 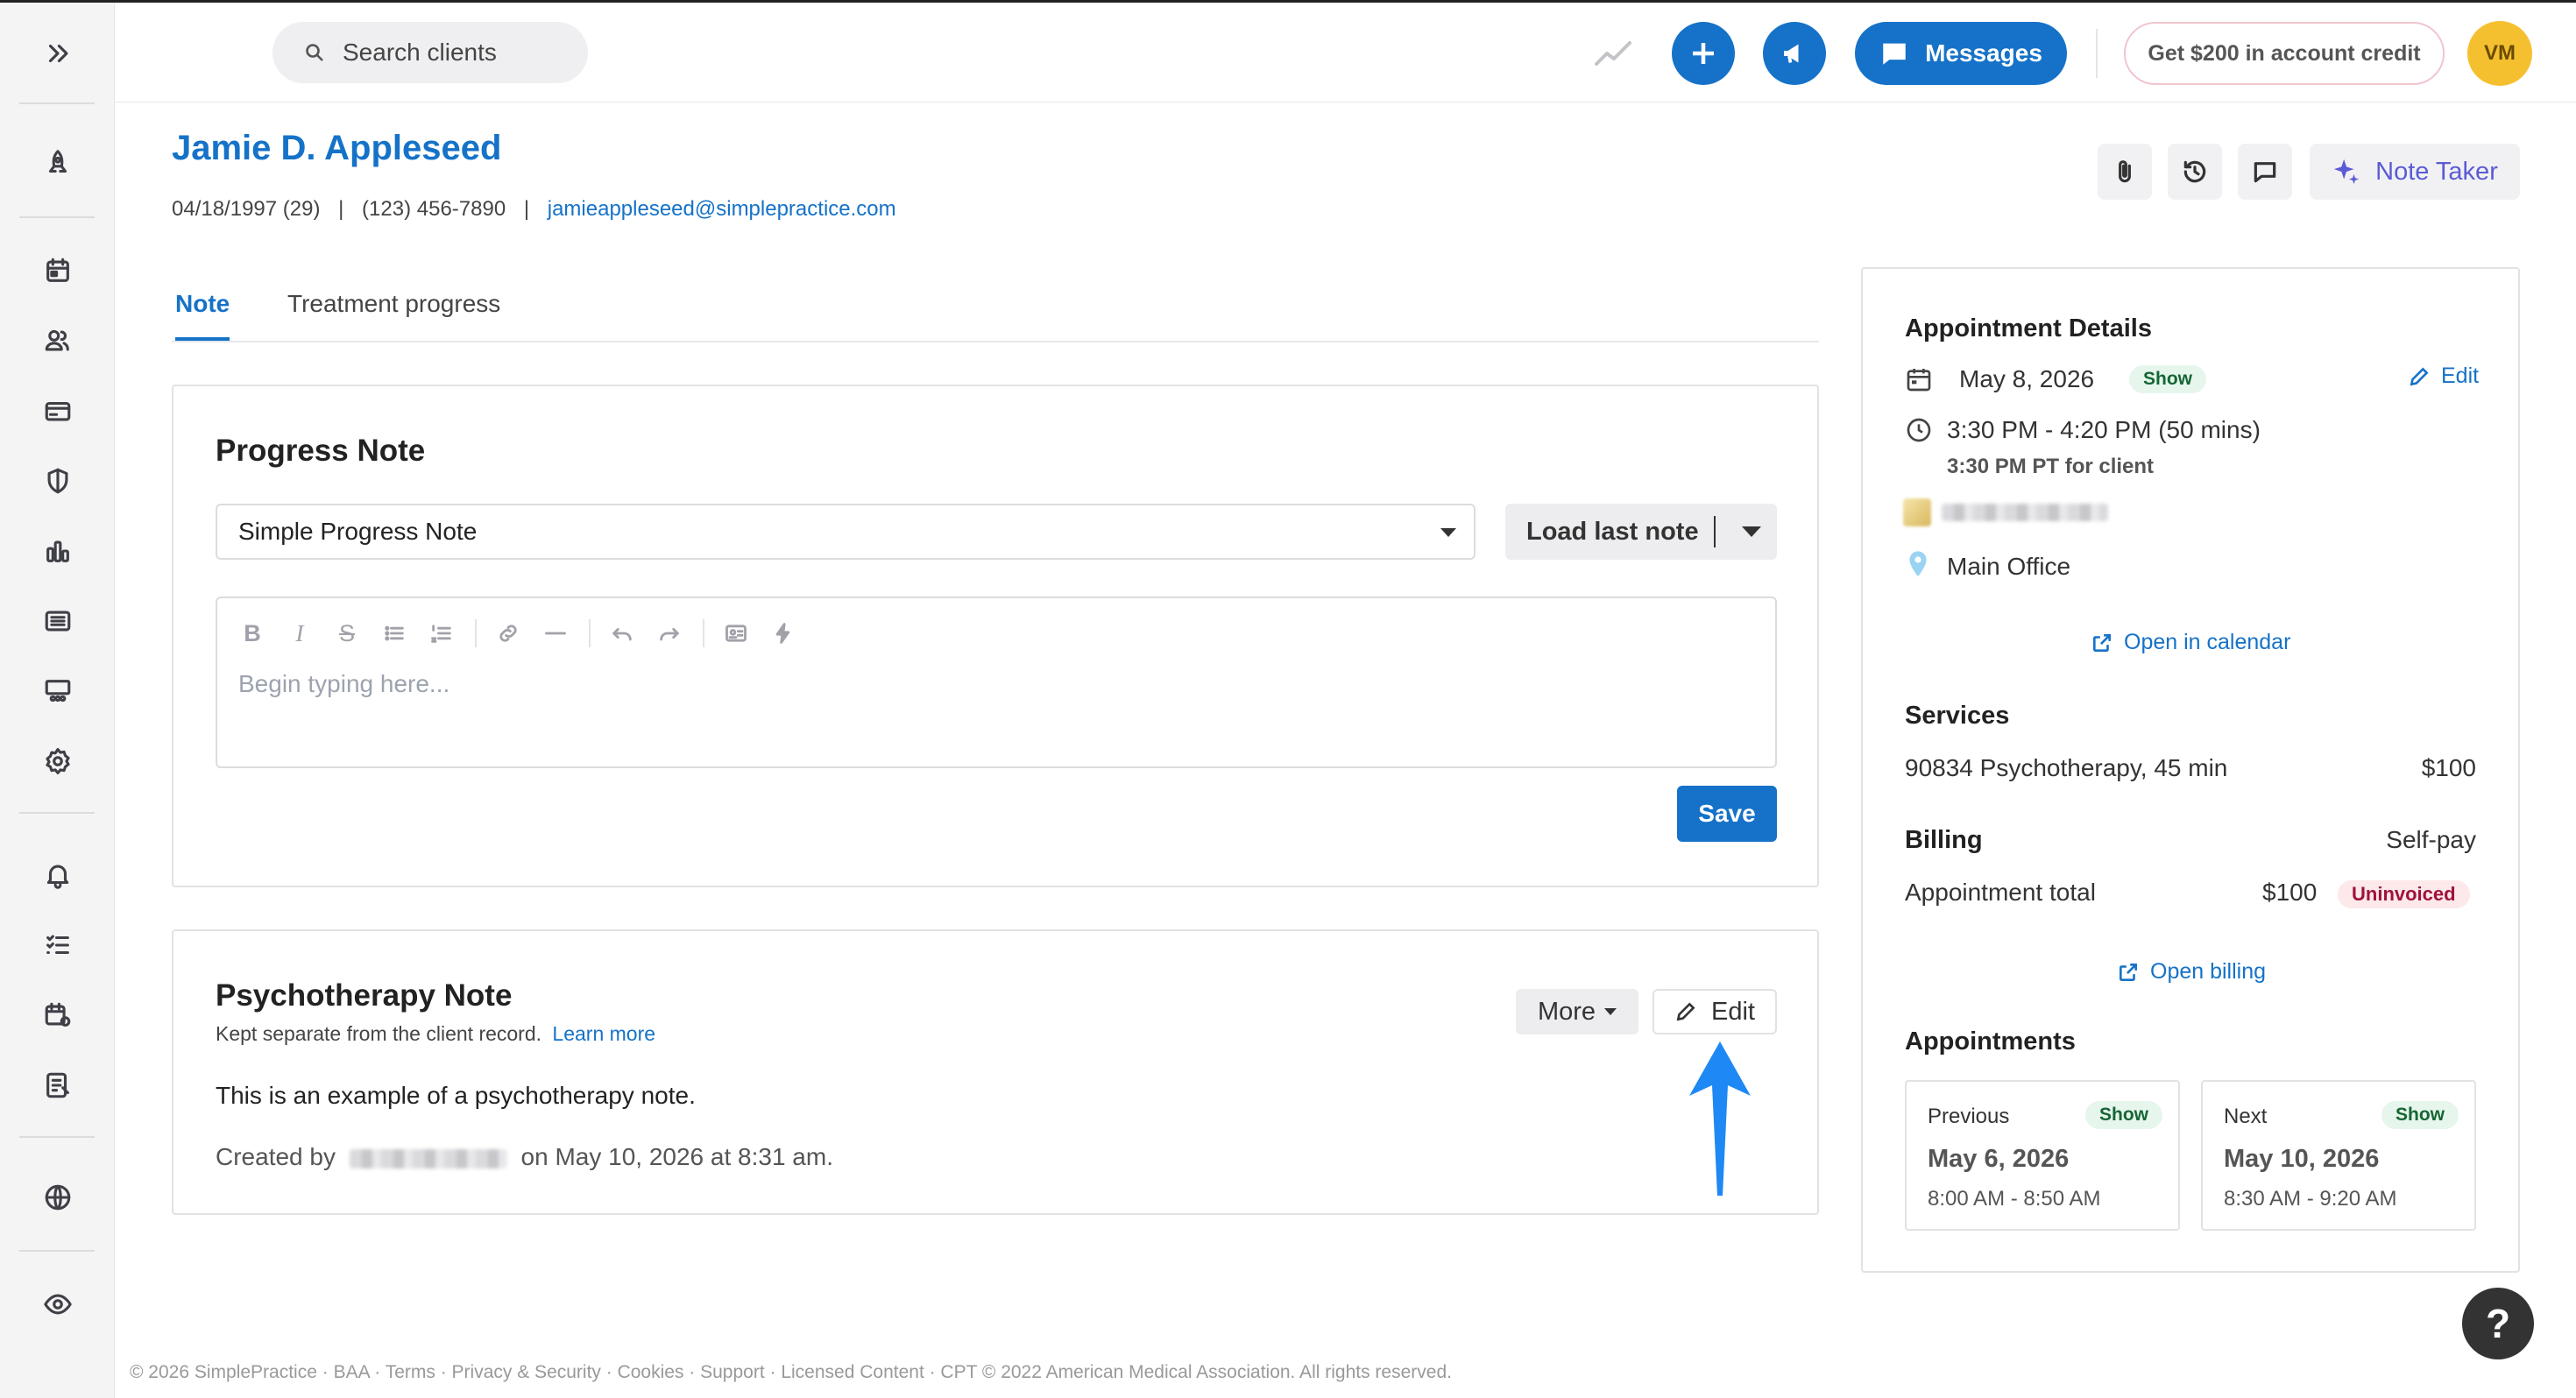 What do you see at coordinates (57, 813) in the screenshot?
I see `sidebar-divider` at bounding box center [57, 813].